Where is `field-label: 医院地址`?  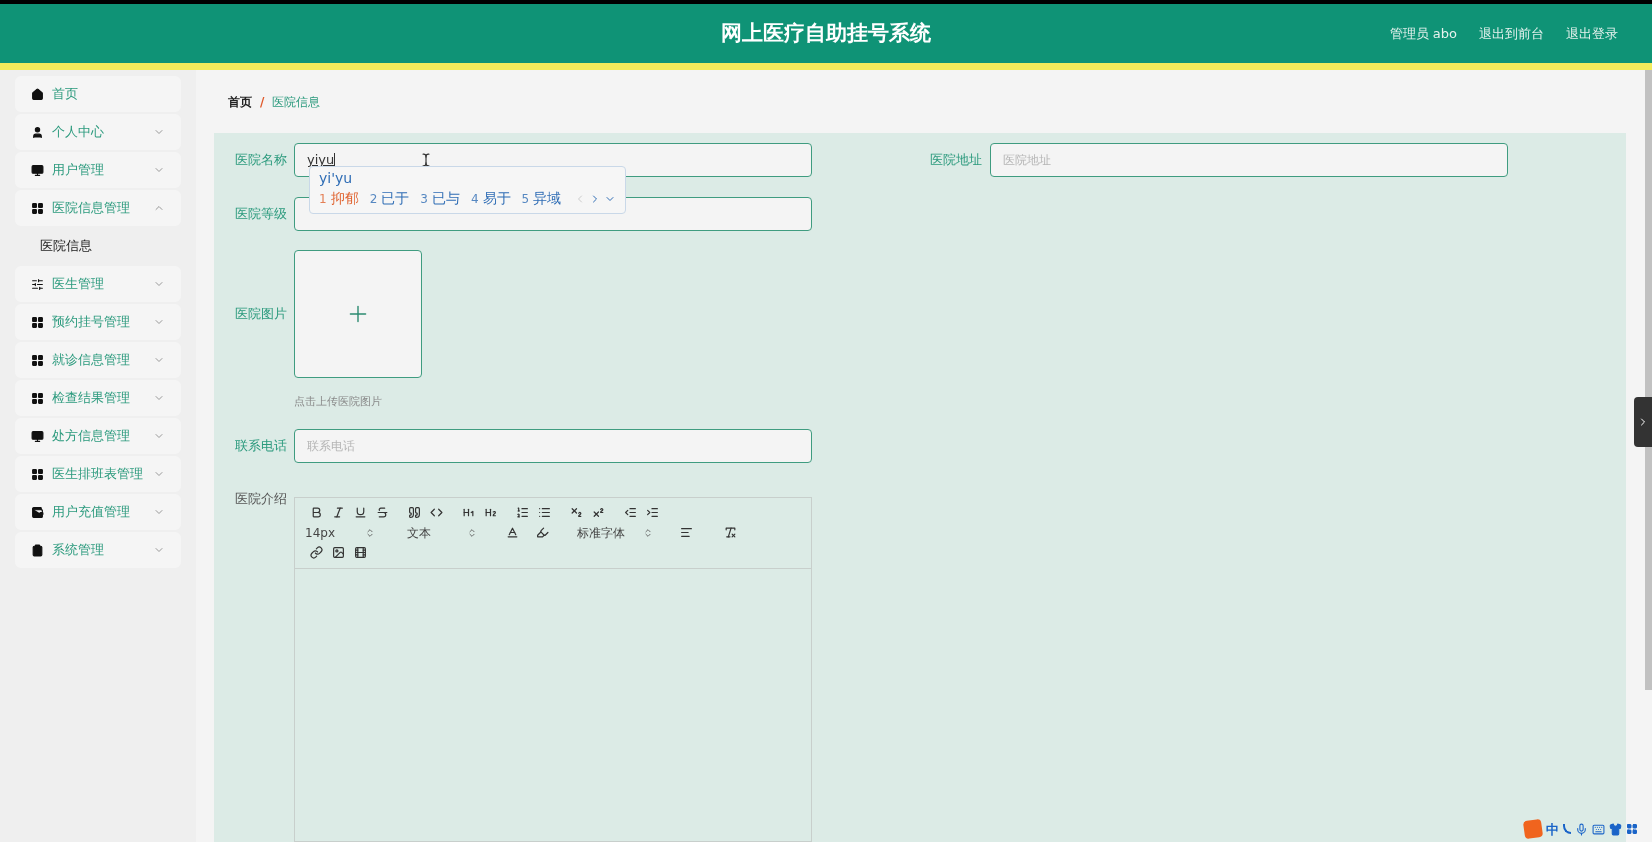
field-label: 医院地址 is located at coordinates (956, 160).